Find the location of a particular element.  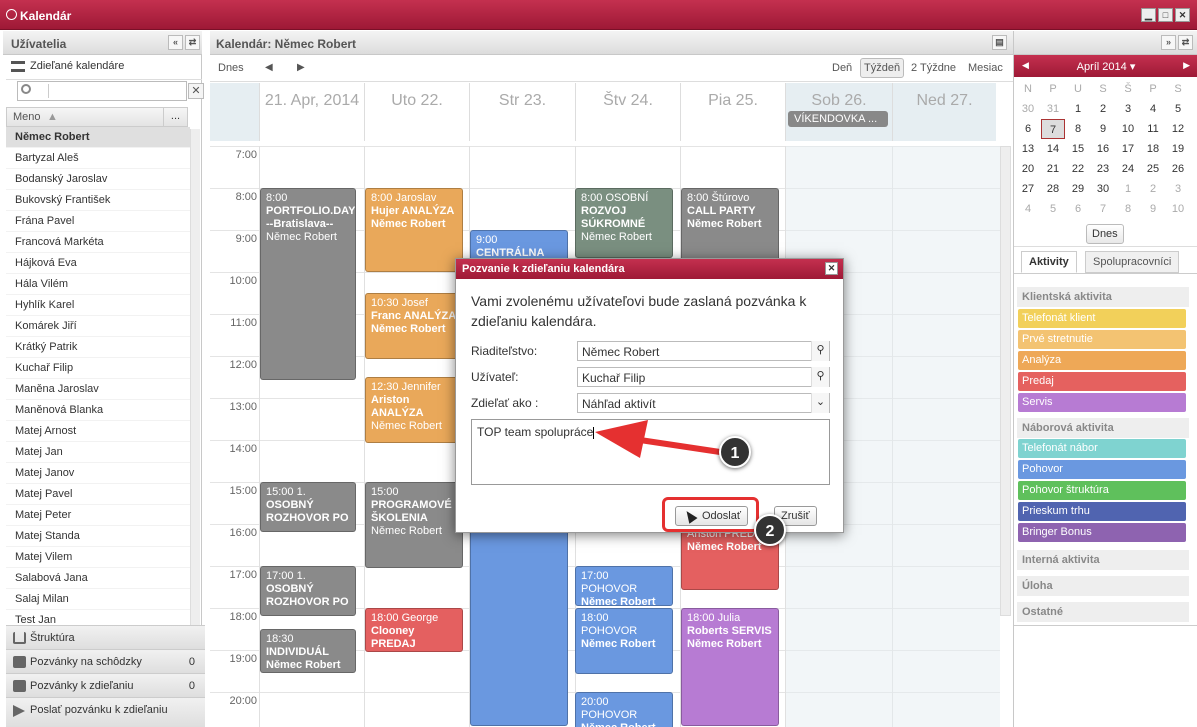

highlight-box is located at coordinates (710, 514).